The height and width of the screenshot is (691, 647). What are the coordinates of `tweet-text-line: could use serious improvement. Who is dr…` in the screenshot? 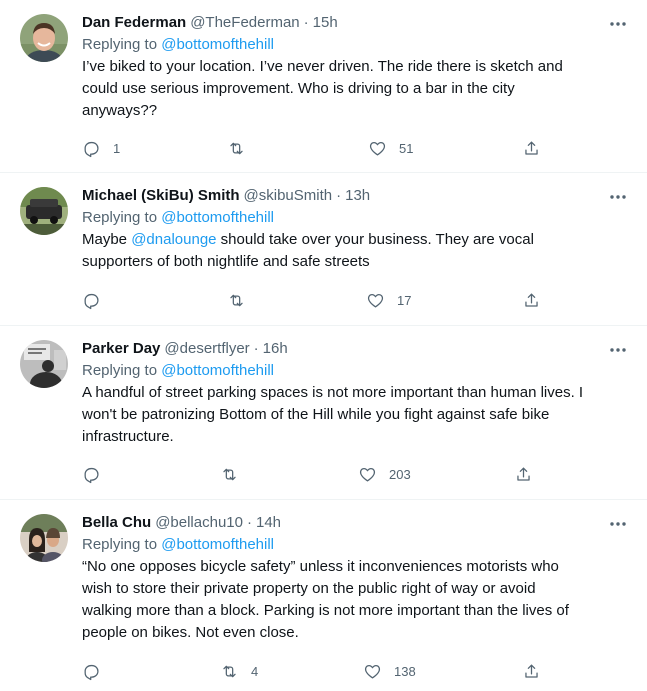 It's located at (298, 88).